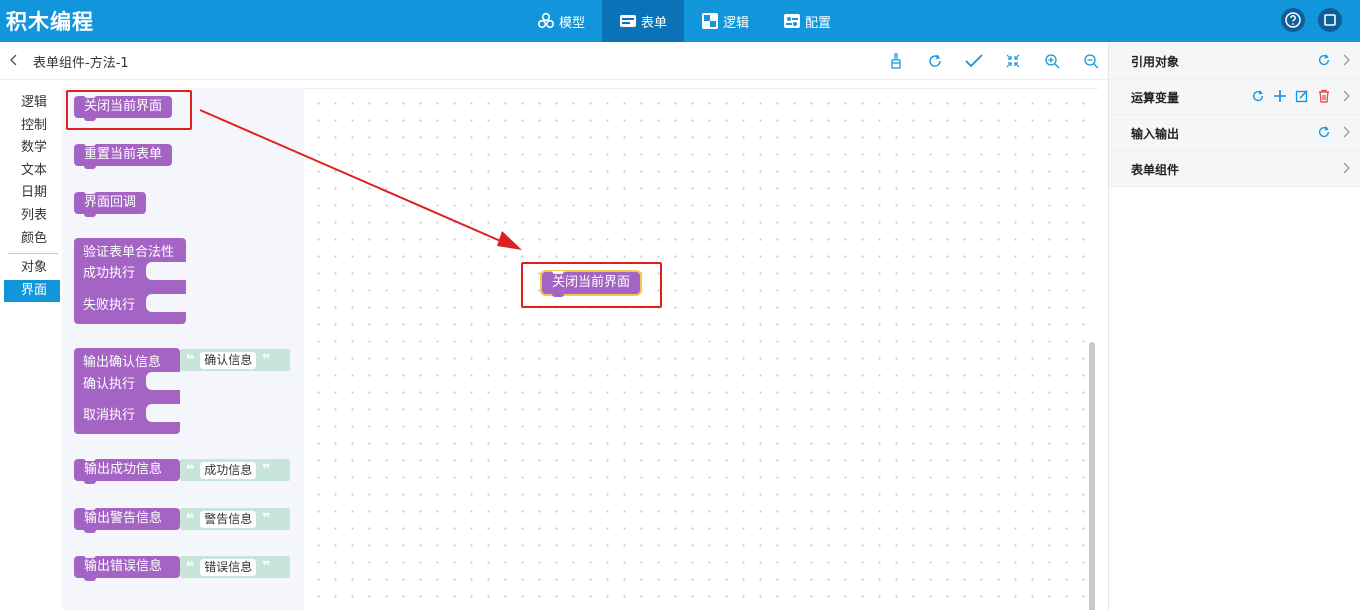  What do you see at coordinates (1234, 169) in the screenshot?
I see `panel-row-form-components: 表单组件` at bounding box center [1234, 169].